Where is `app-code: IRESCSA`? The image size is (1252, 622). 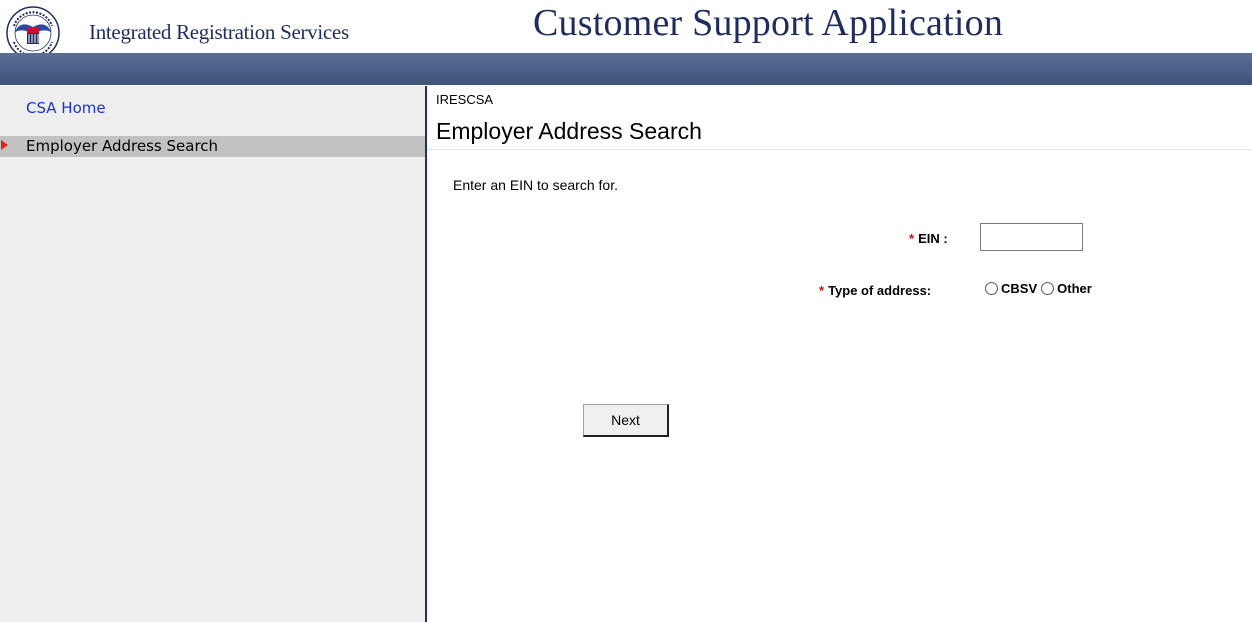 app-code: IRESCSA is located at coordinates (465, 99).